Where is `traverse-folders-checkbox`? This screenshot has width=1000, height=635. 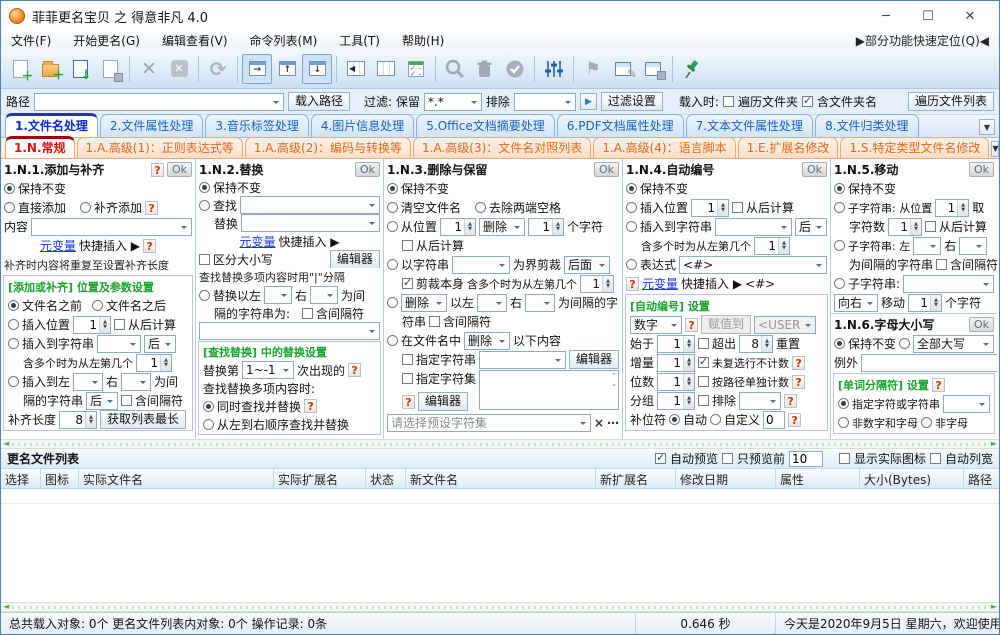
traverse-folders-checkbox is located at coordinates (728, 101).